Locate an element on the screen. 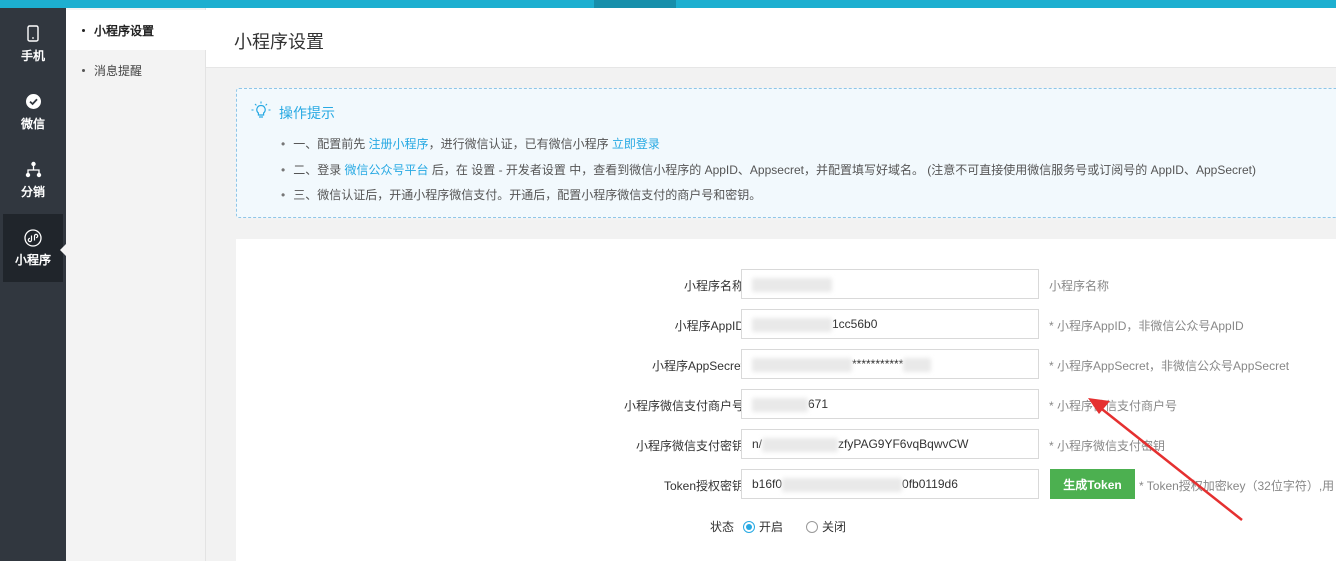  subnav-label: 消息提醒 is located at coordinates (118, 70).